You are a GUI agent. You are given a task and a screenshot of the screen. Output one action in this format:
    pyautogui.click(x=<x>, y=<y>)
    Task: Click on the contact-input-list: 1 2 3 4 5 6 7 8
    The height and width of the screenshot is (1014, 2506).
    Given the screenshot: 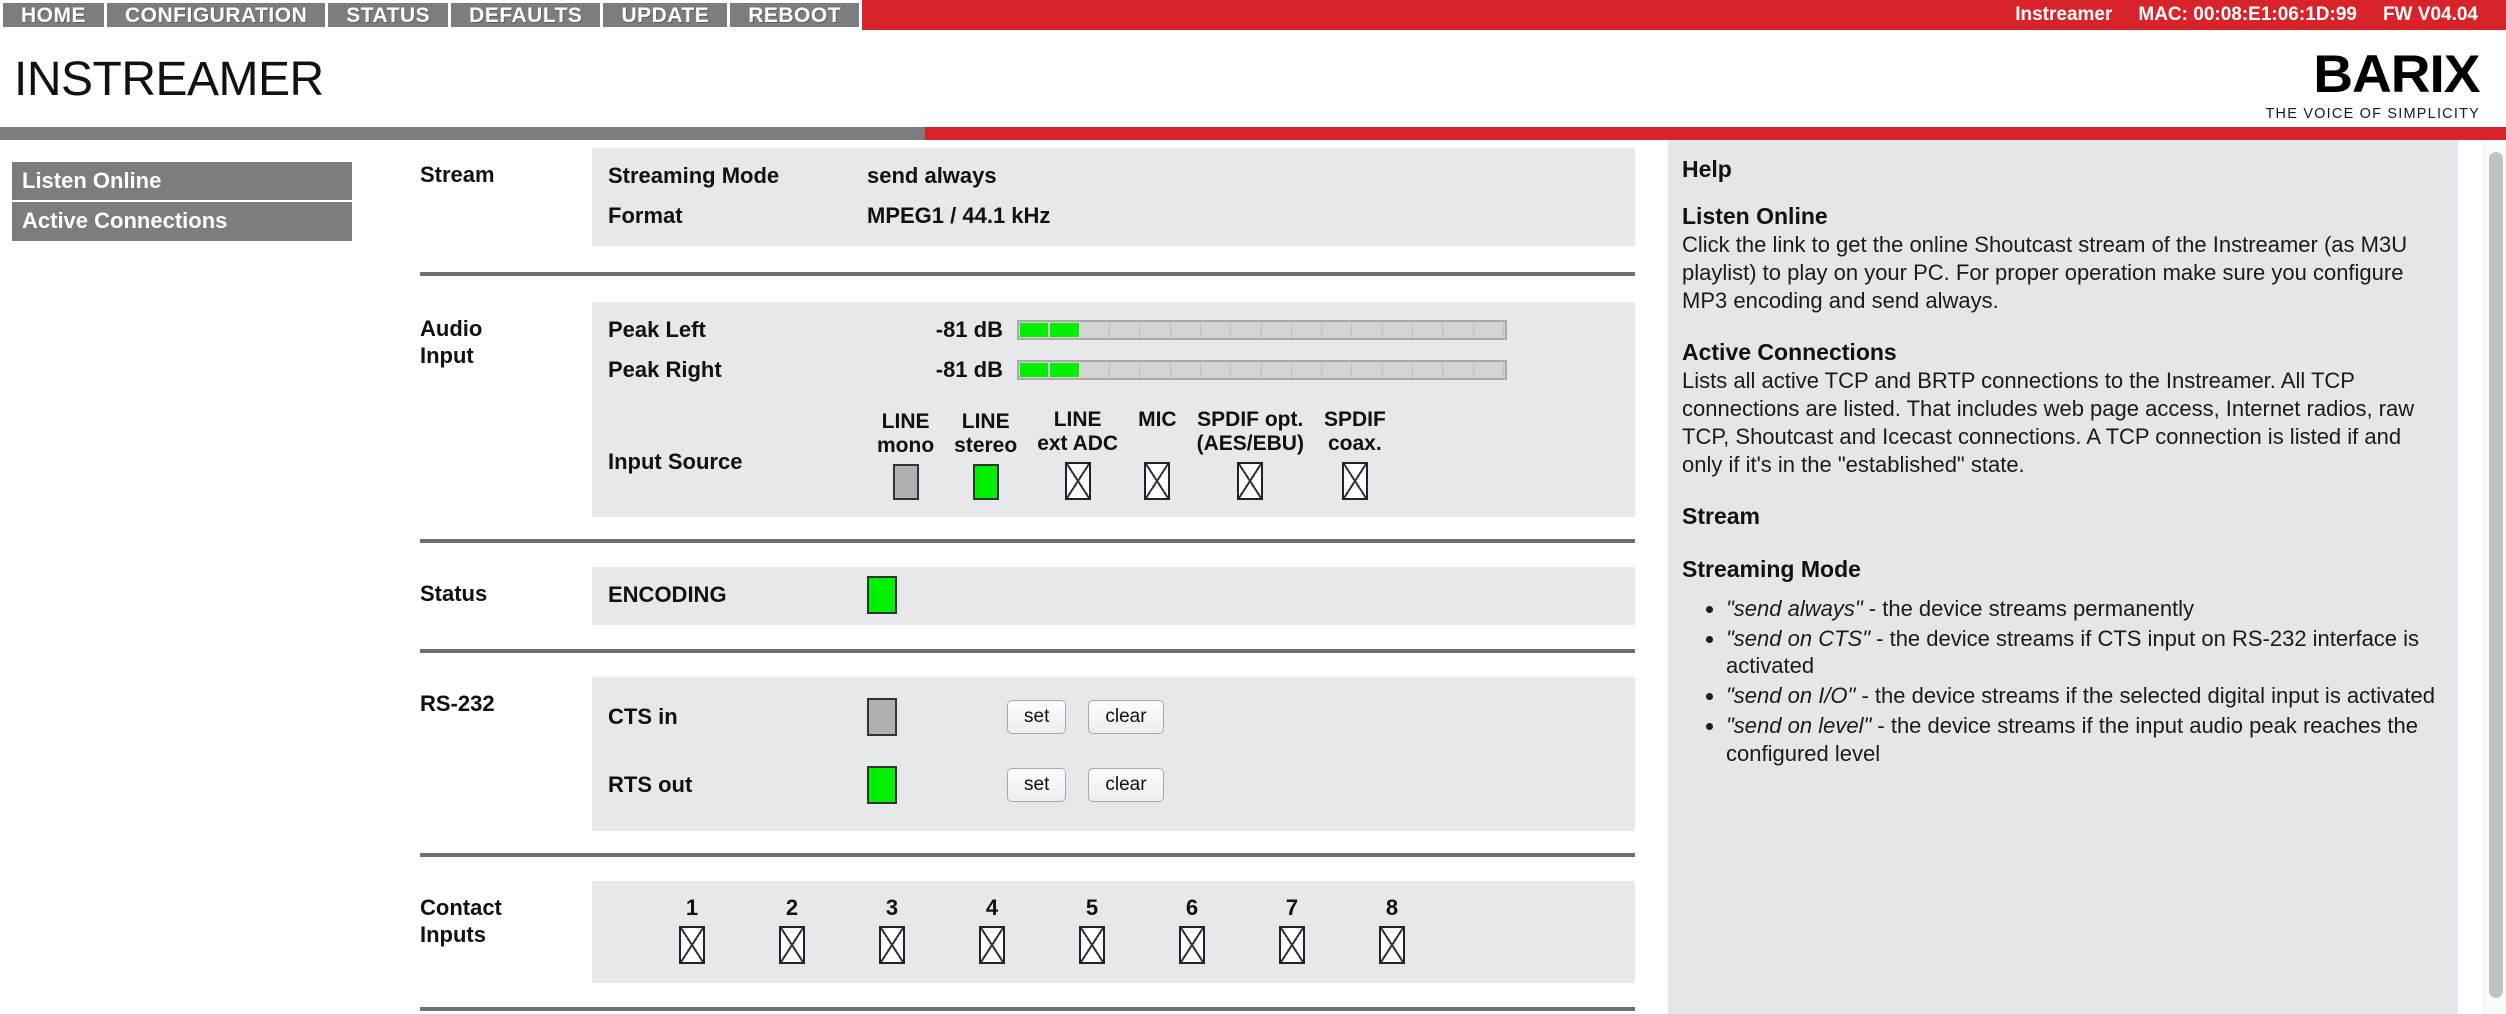 What is the action you would take?
    pyautogui.click(x=1042, y=932)
    